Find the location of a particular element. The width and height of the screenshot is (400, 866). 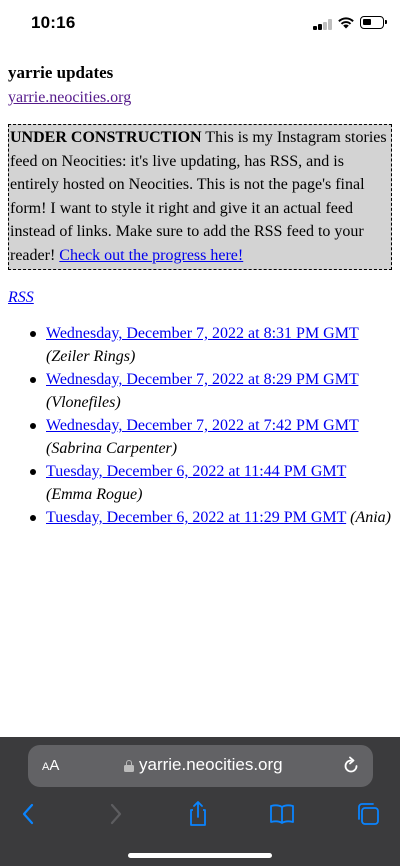

notice-heading: UNDER CONSTRUCTION is located at coordinates (106, 137).